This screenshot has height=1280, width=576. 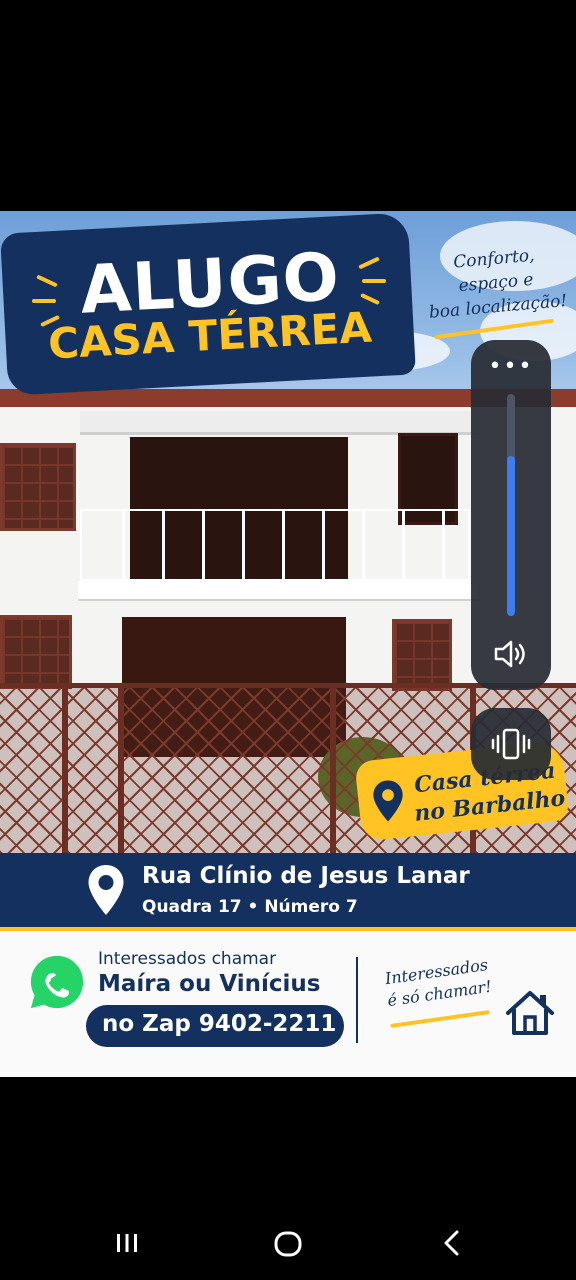 I want to click on whatsapp-icon, so click(x=57, y=982).